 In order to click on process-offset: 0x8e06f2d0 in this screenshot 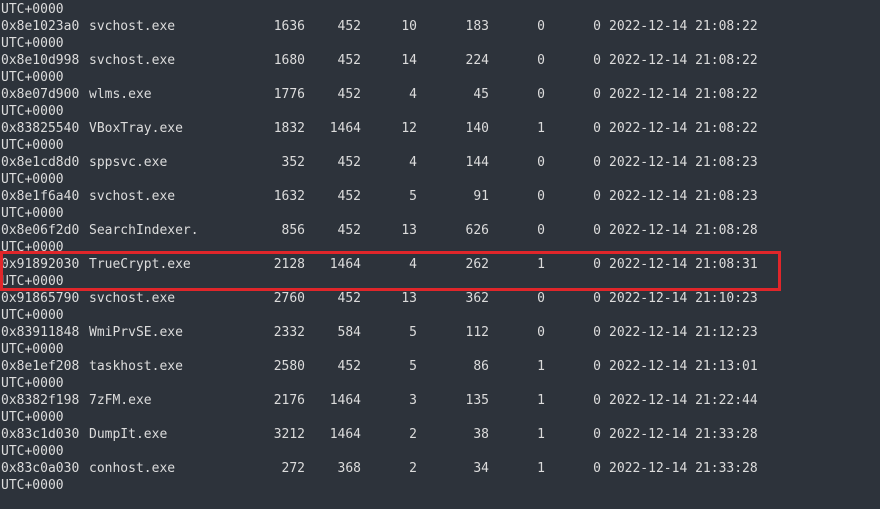, I will do `click(40, 230)`.